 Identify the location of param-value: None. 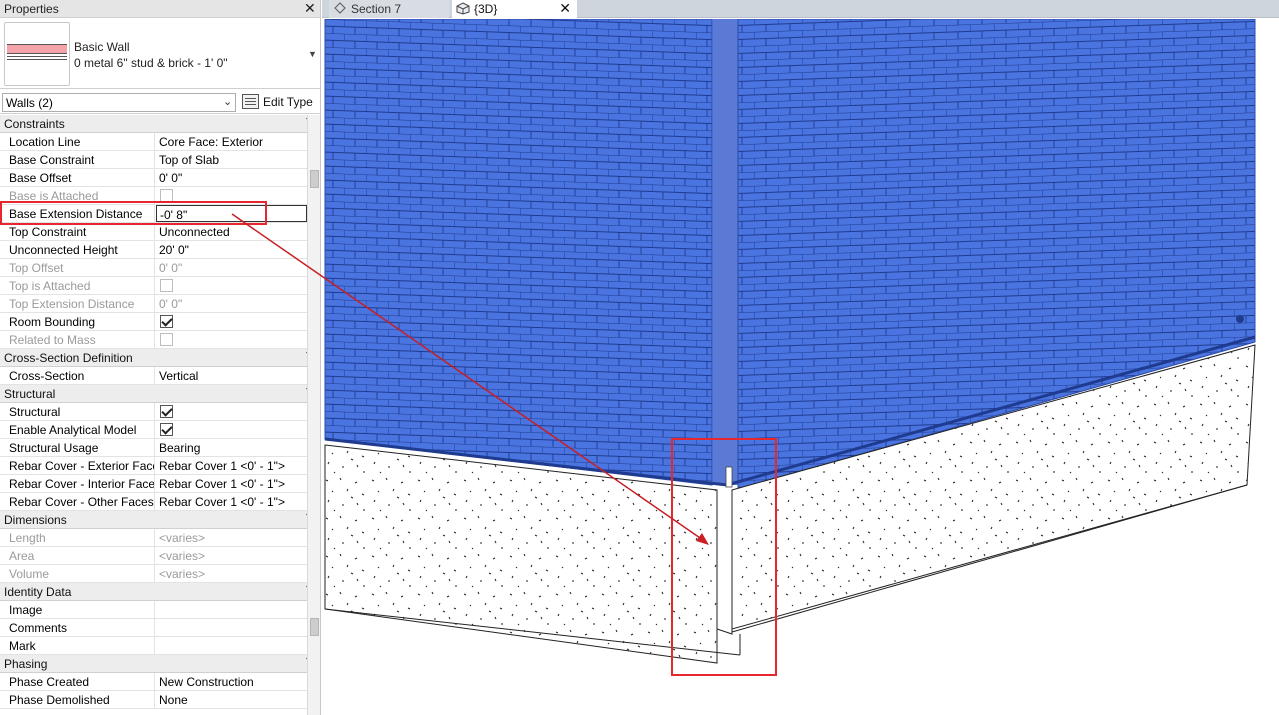
(231, 699).